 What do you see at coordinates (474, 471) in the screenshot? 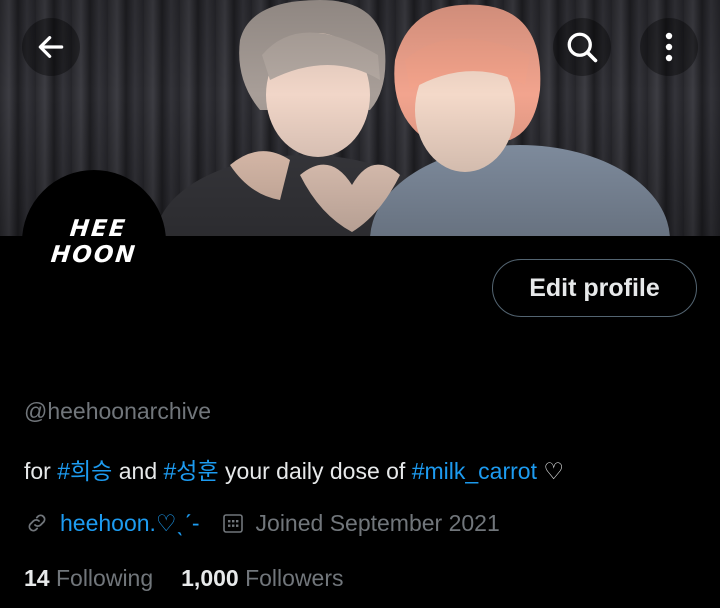
I see `hashtag-link: #milk_carrot` at bounding box center [474, 471].